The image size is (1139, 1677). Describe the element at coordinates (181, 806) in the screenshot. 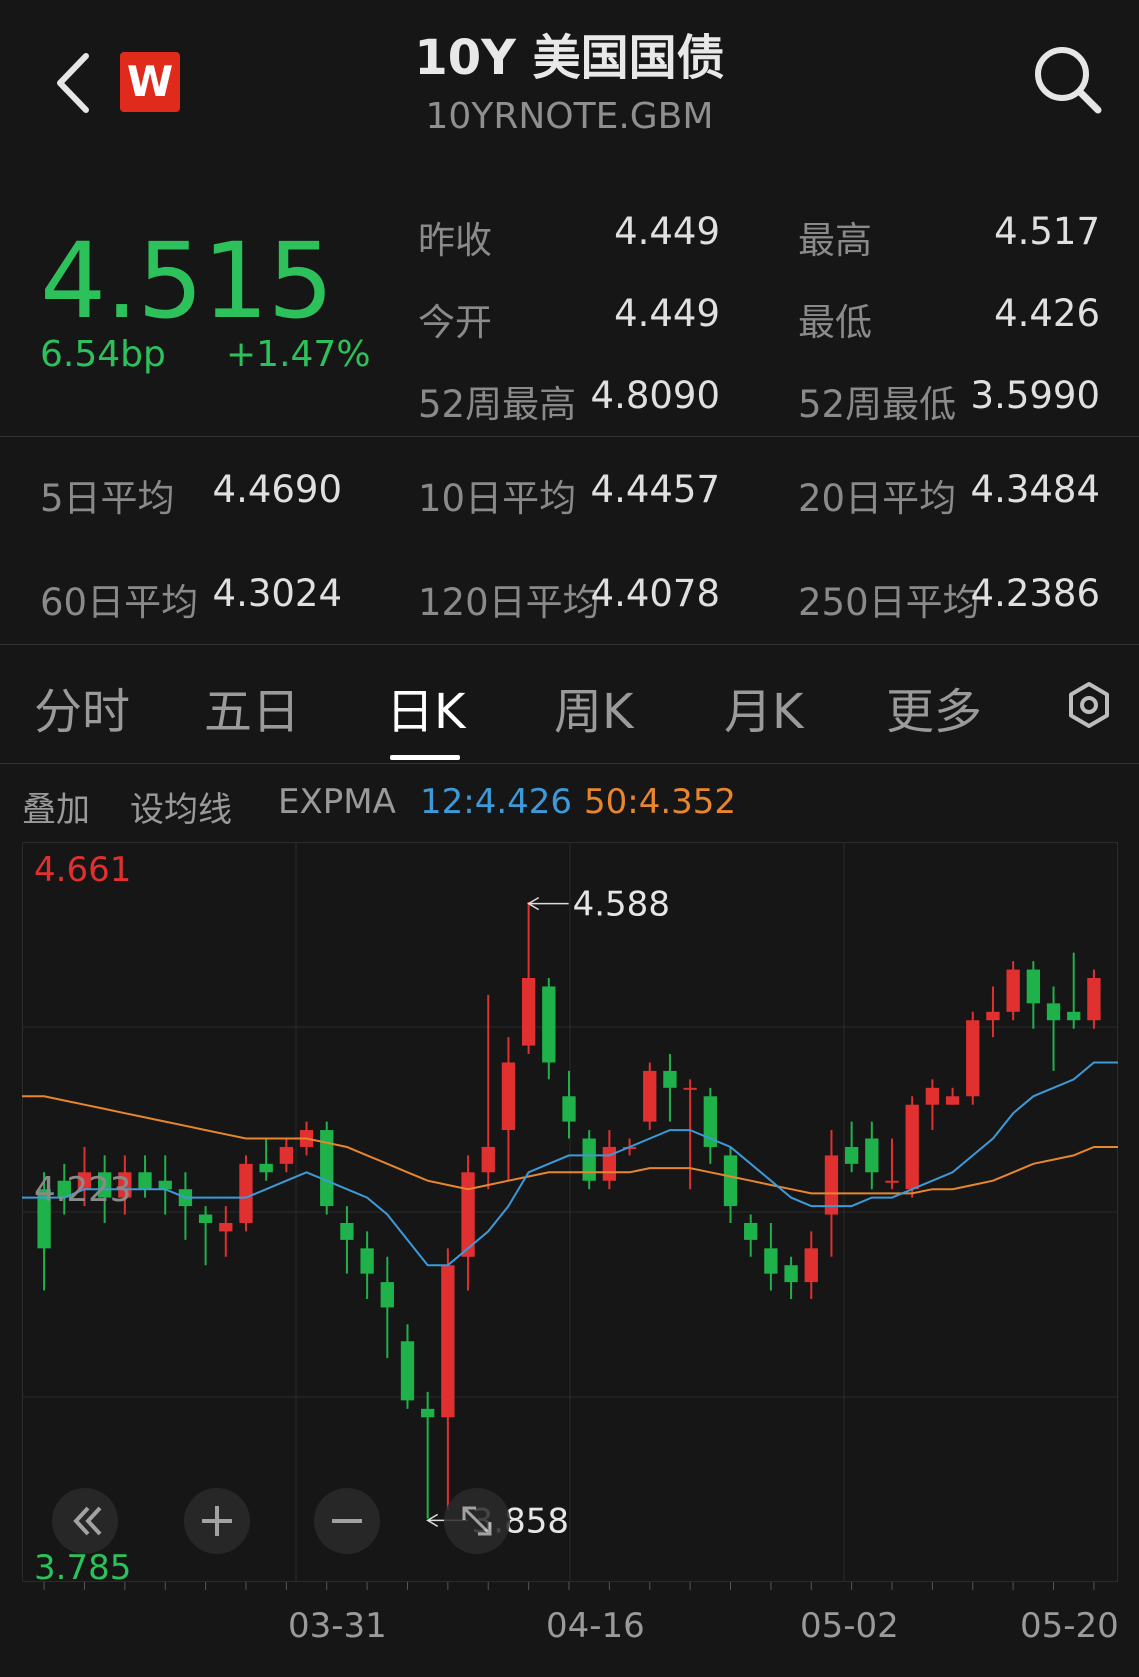

I see `set-ma-button: 设均线` at that location.